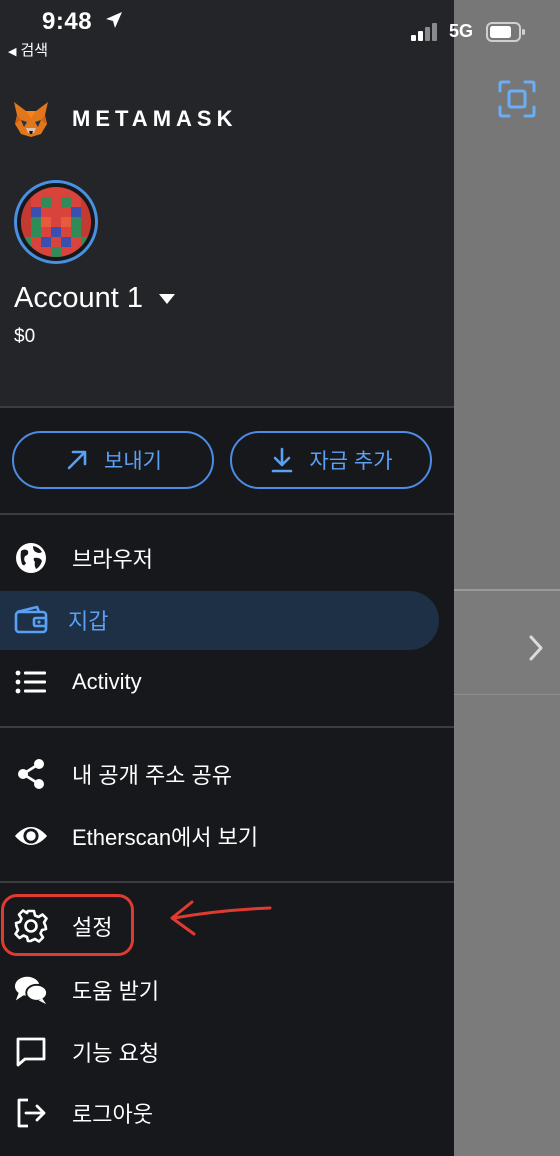 This screenshot has width=560, height=1156. What do you see at coordinates (77, 460) in the screenshot?
I see `arrow-up-right-icon` at bounding box center [77, 460].